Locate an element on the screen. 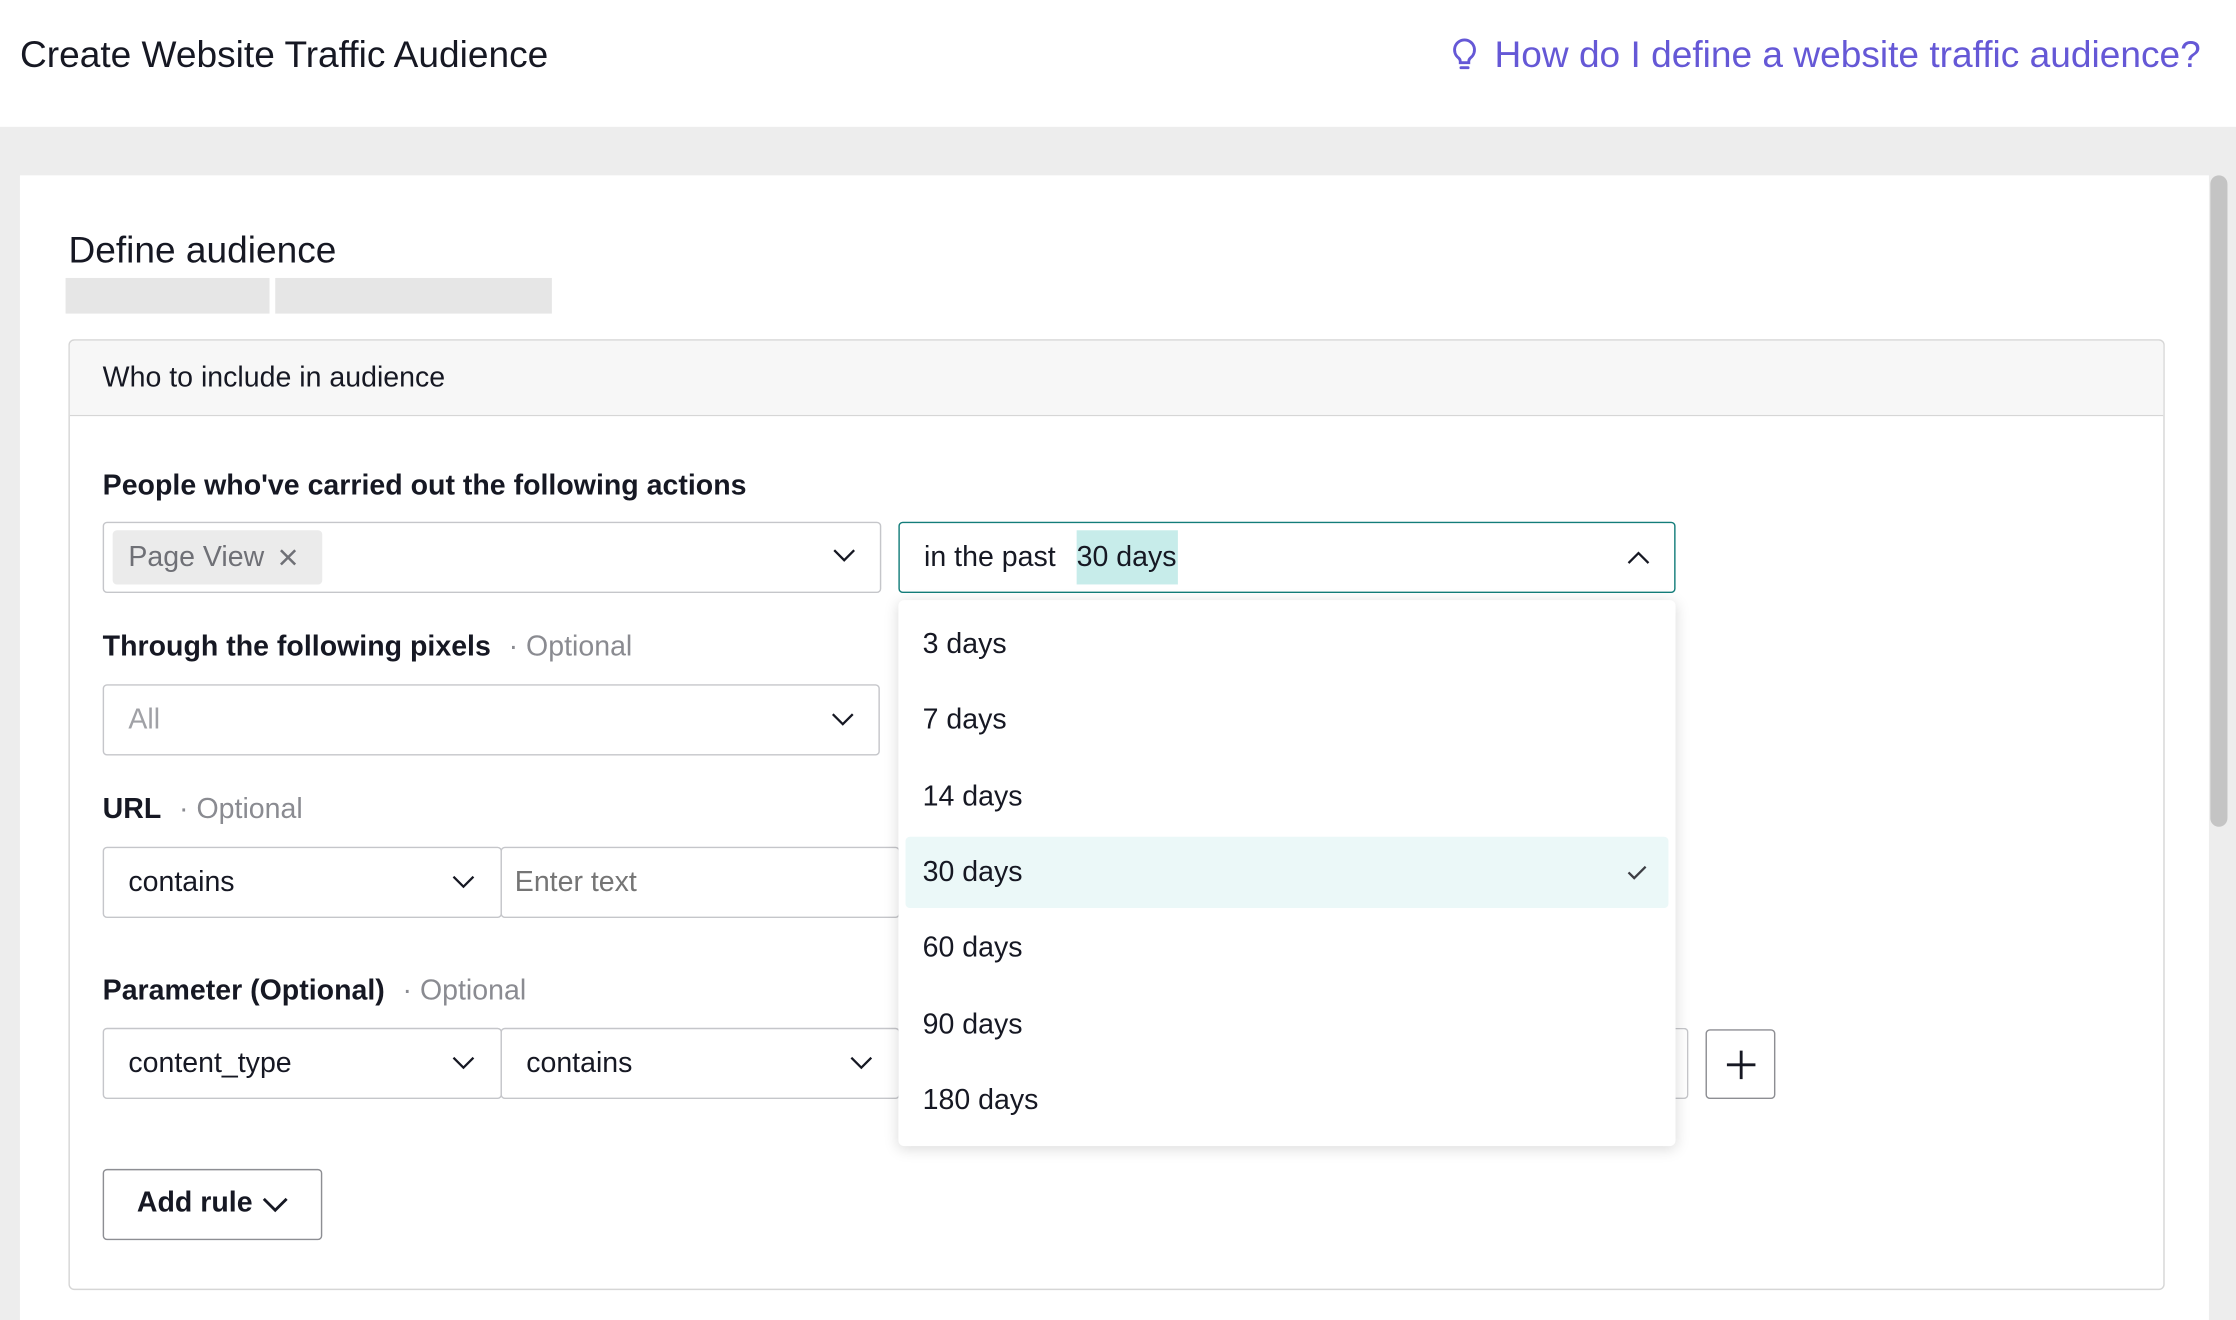 The image size is (2236, 1320). param-key-value: content_type is located at coordinates (210, 1063).